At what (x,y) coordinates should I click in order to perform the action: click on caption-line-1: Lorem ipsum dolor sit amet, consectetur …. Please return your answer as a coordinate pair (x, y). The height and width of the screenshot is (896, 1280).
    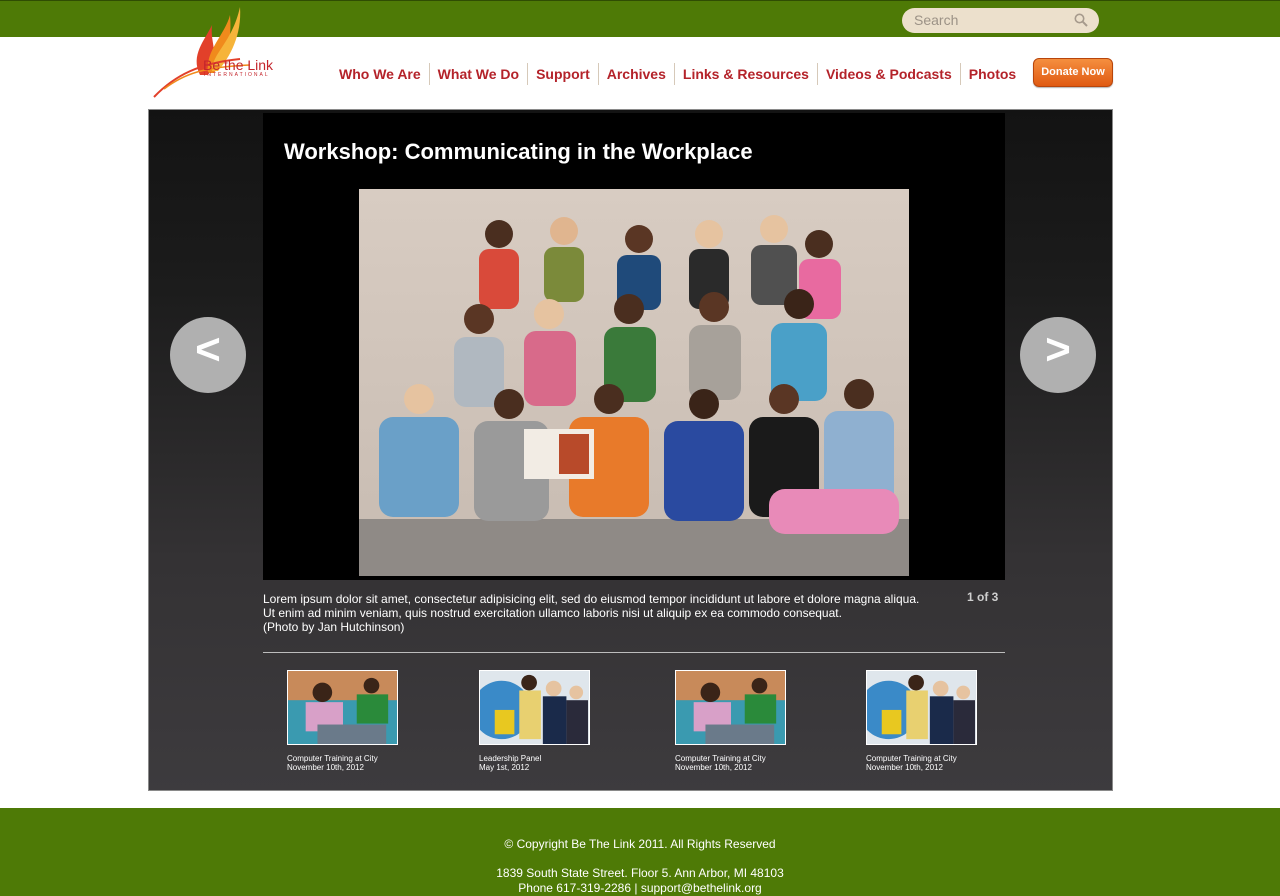
    Looking at the image, I should click on (591, 599).